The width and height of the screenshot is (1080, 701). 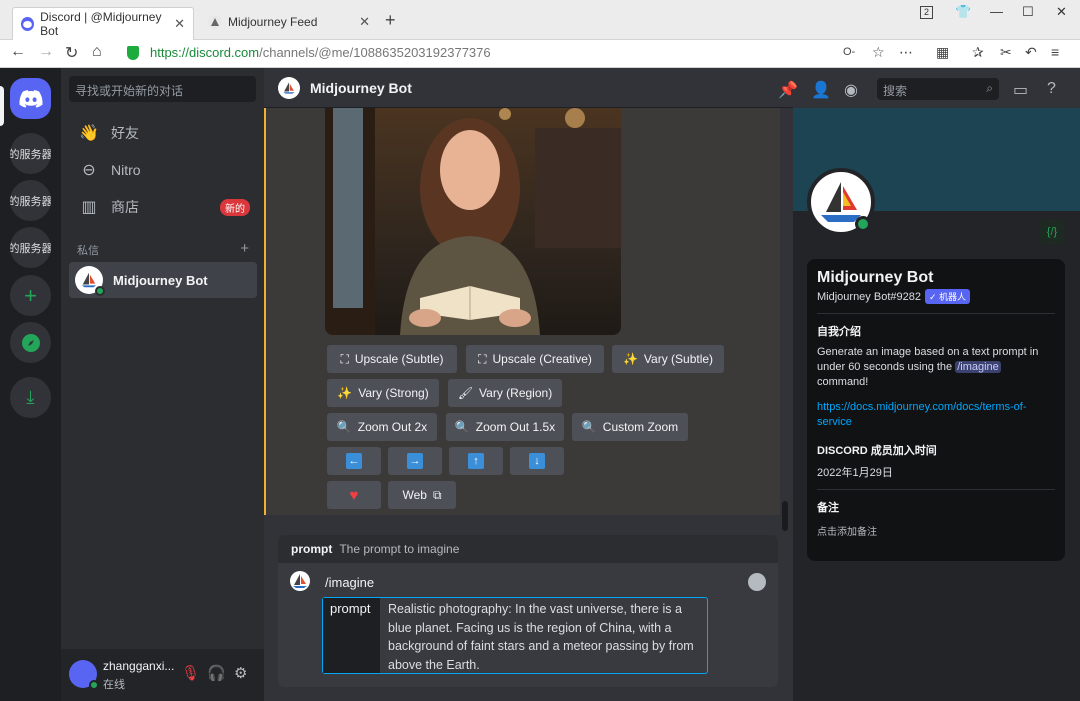 I want to click on heart-icon: ♥, so click(x=354, y=495).